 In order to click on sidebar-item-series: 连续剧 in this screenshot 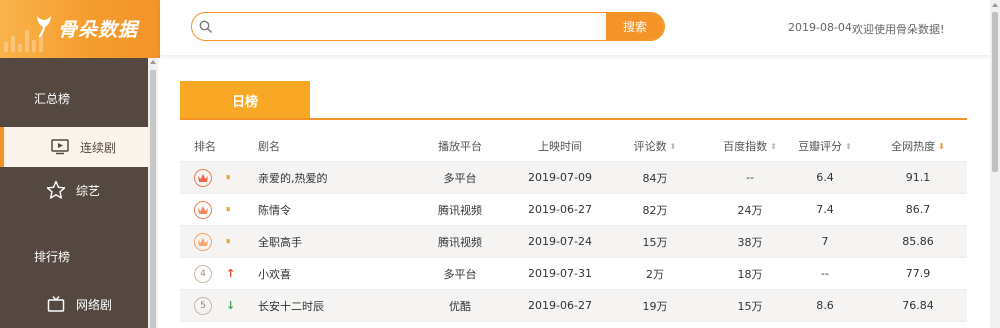, I will do `click(74, 147)`.